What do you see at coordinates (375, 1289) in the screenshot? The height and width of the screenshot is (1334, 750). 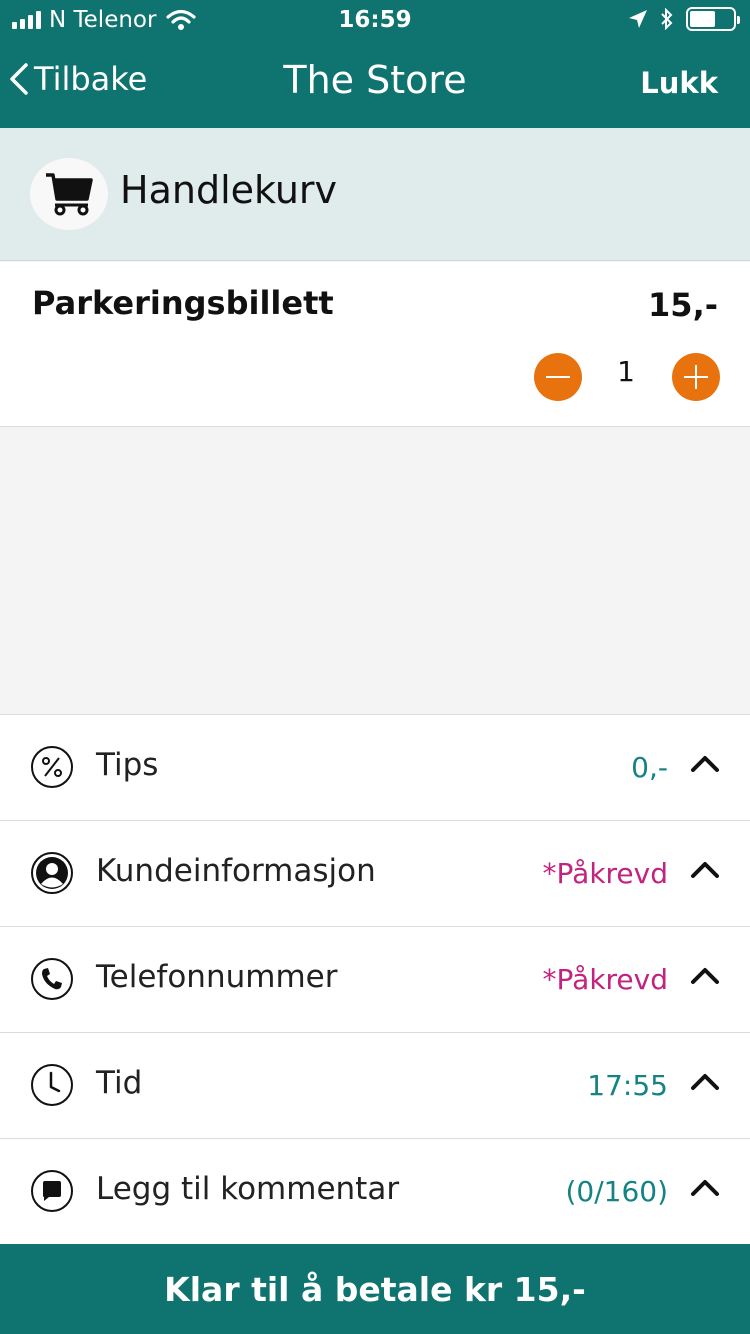 I see `pay-button: Klar til å betale kr 15,-` at bounding box center [375, 1289].